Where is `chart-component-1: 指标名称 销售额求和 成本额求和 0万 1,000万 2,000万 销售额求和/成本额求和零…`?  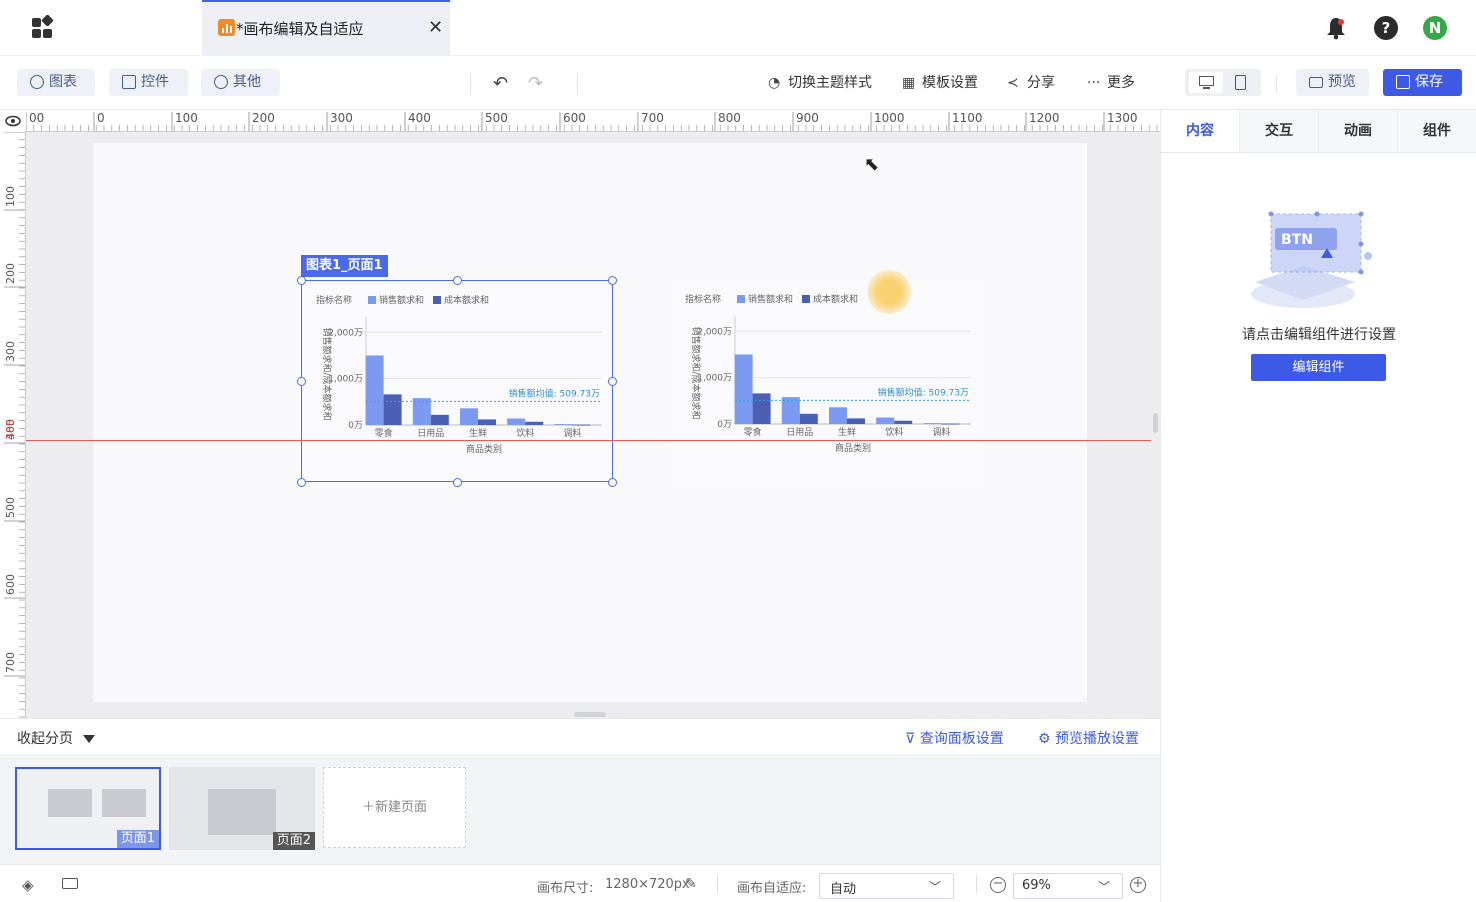
chart-component-1: 指标名称 销售额求和 成本额求和 0万 1,000万 2,000万 销售额求和/成本额求和零… is located at coordinates (457, 381).